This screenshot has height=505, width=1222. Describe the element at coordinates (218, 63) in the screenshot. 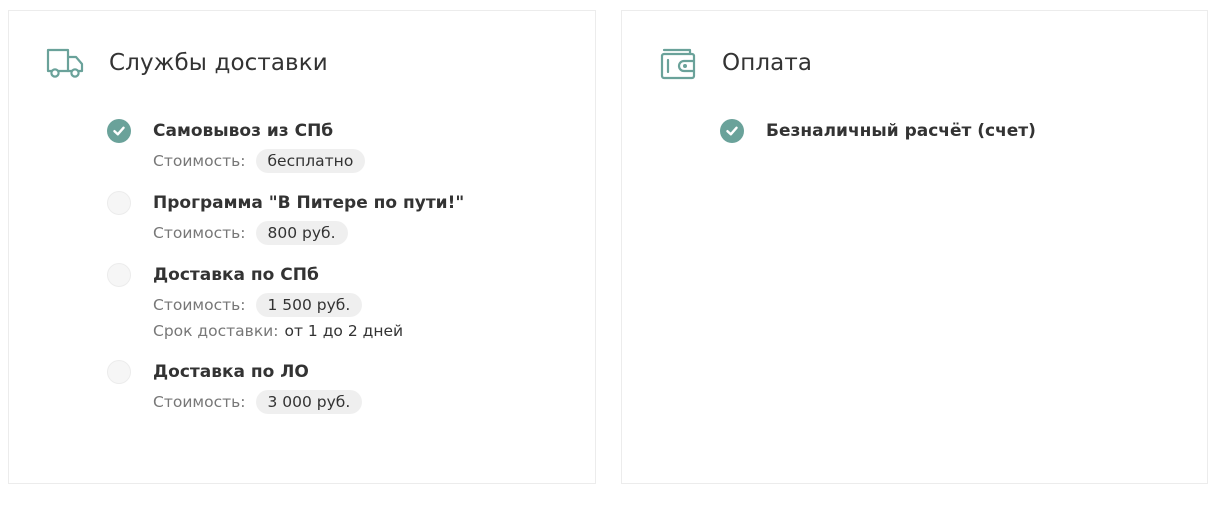

I see `delivery-title: Службы доставки` at that location.